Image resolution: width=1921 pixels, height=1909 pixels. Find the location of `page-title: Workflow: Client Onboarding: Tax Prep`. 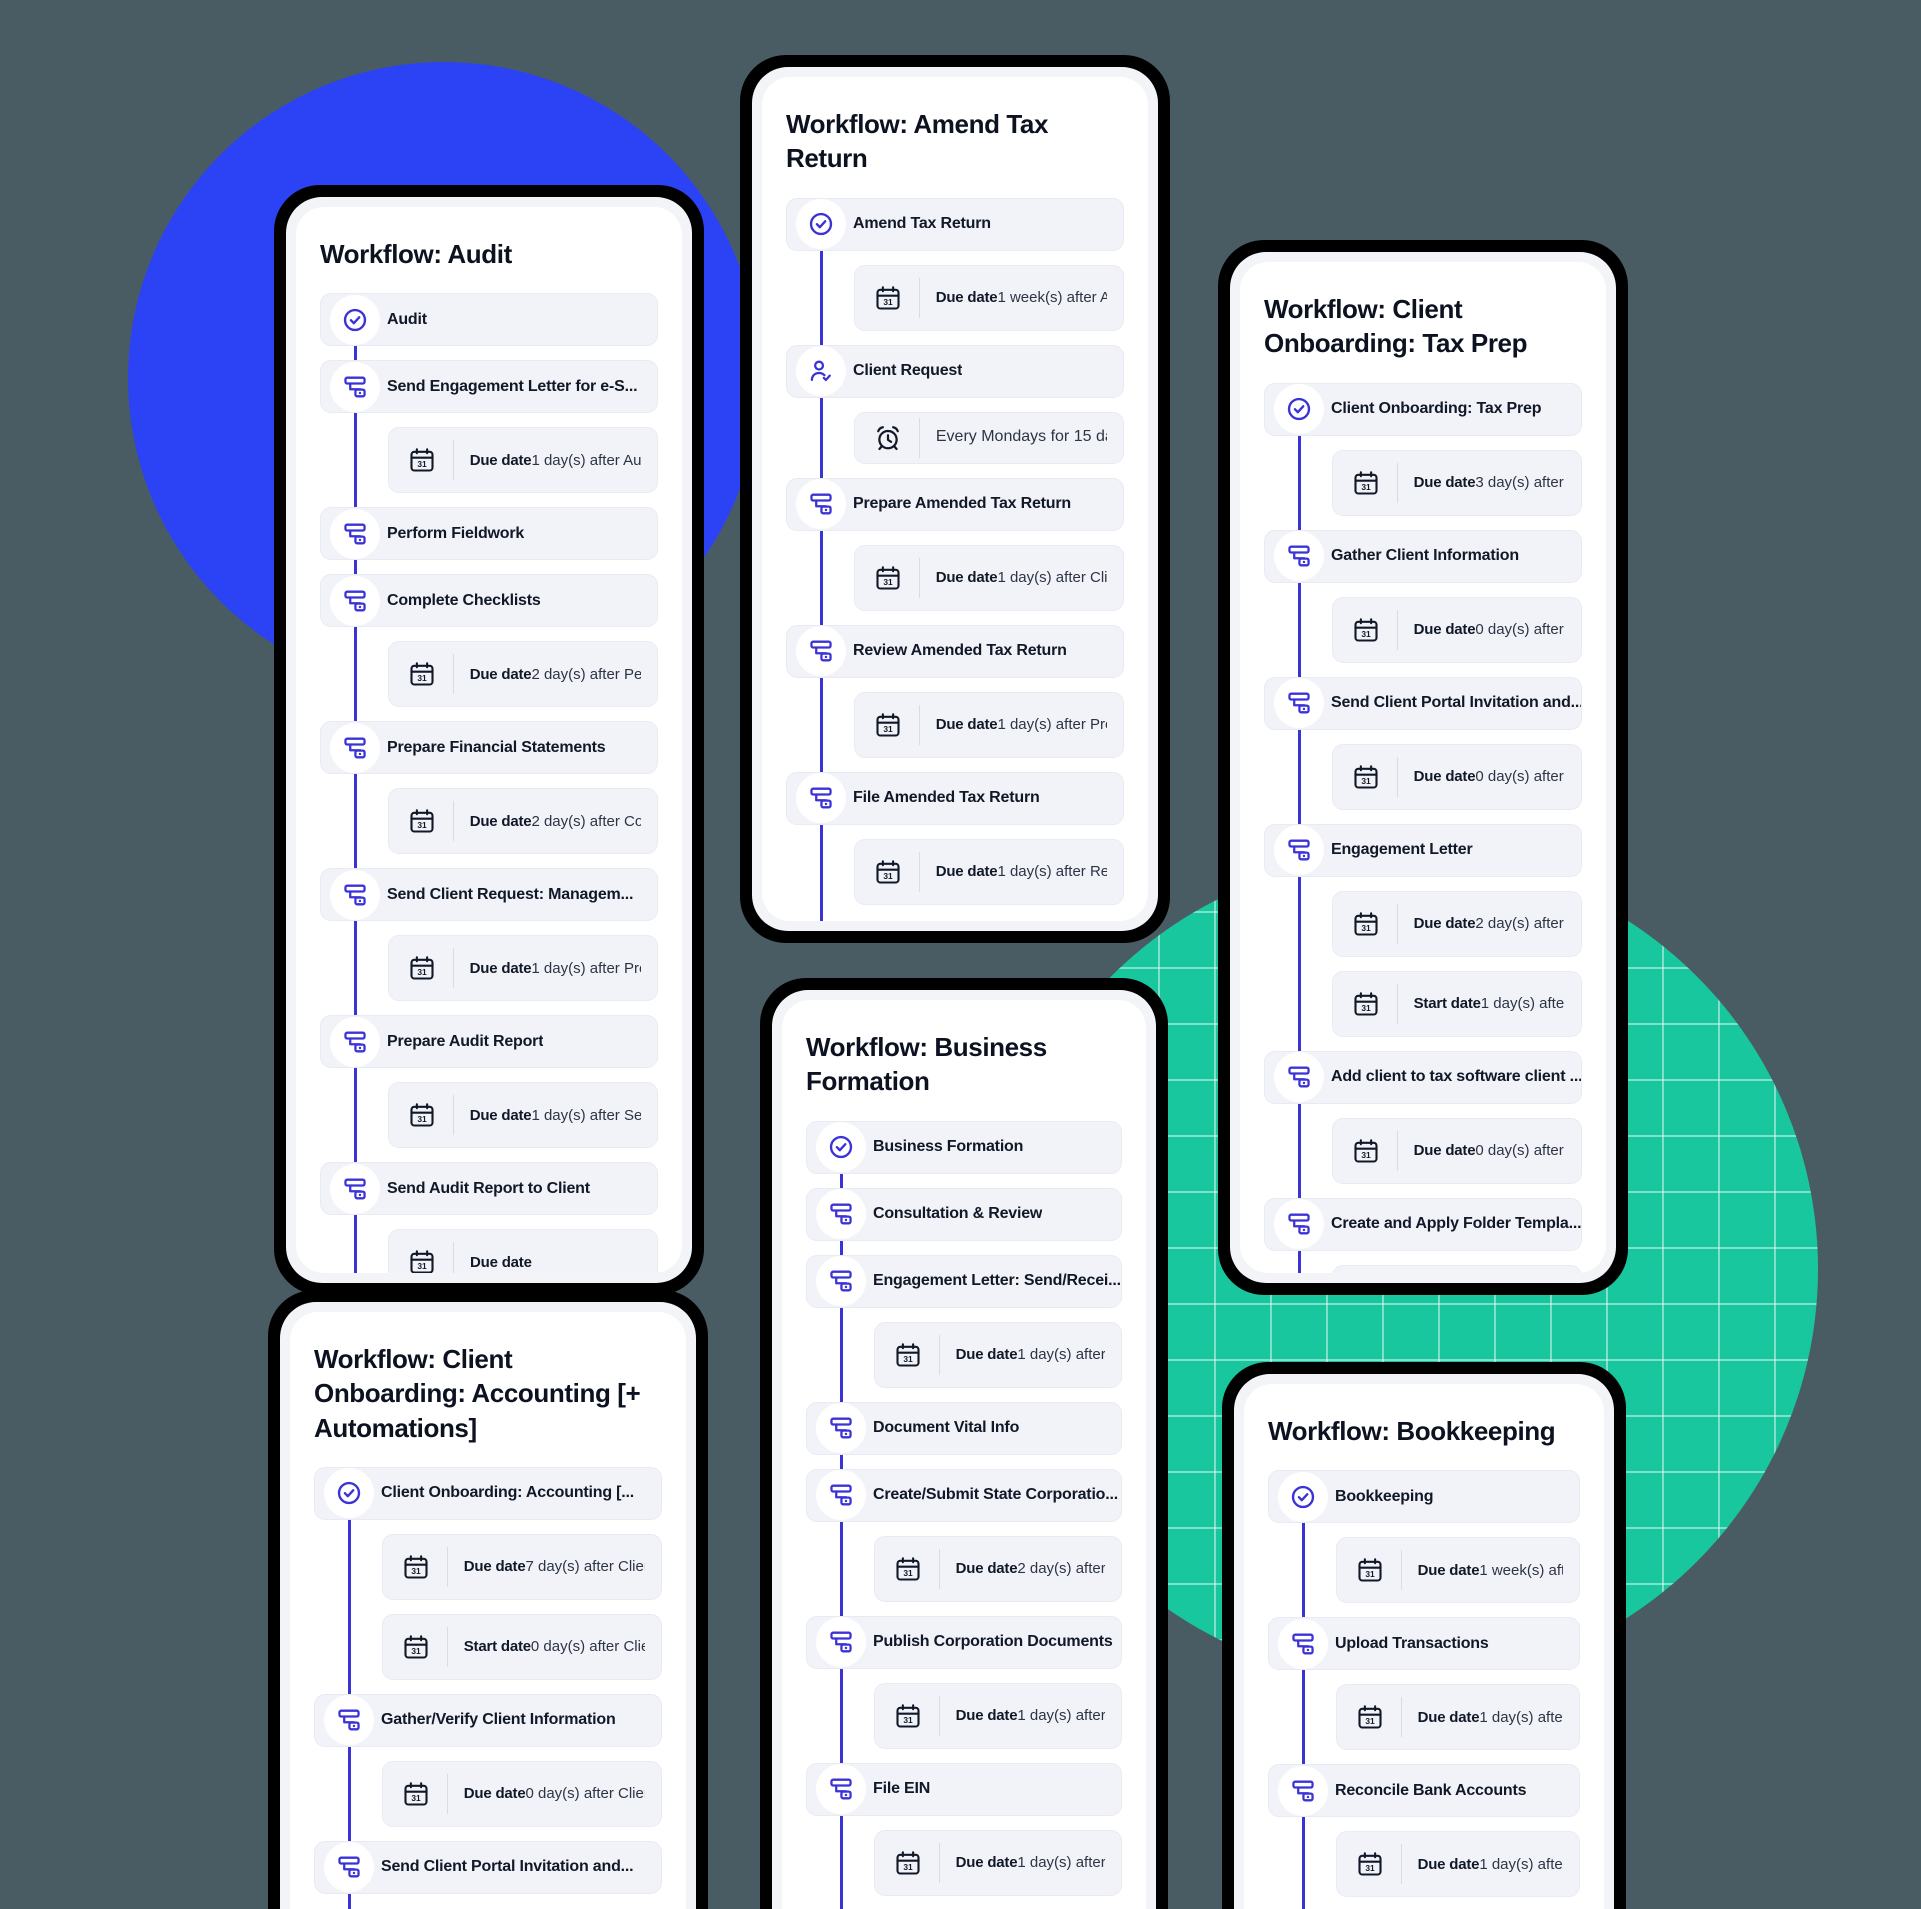

page-title: Workflow: Client Onboarding: Tax Prep is located at coordinates (1396, 326).